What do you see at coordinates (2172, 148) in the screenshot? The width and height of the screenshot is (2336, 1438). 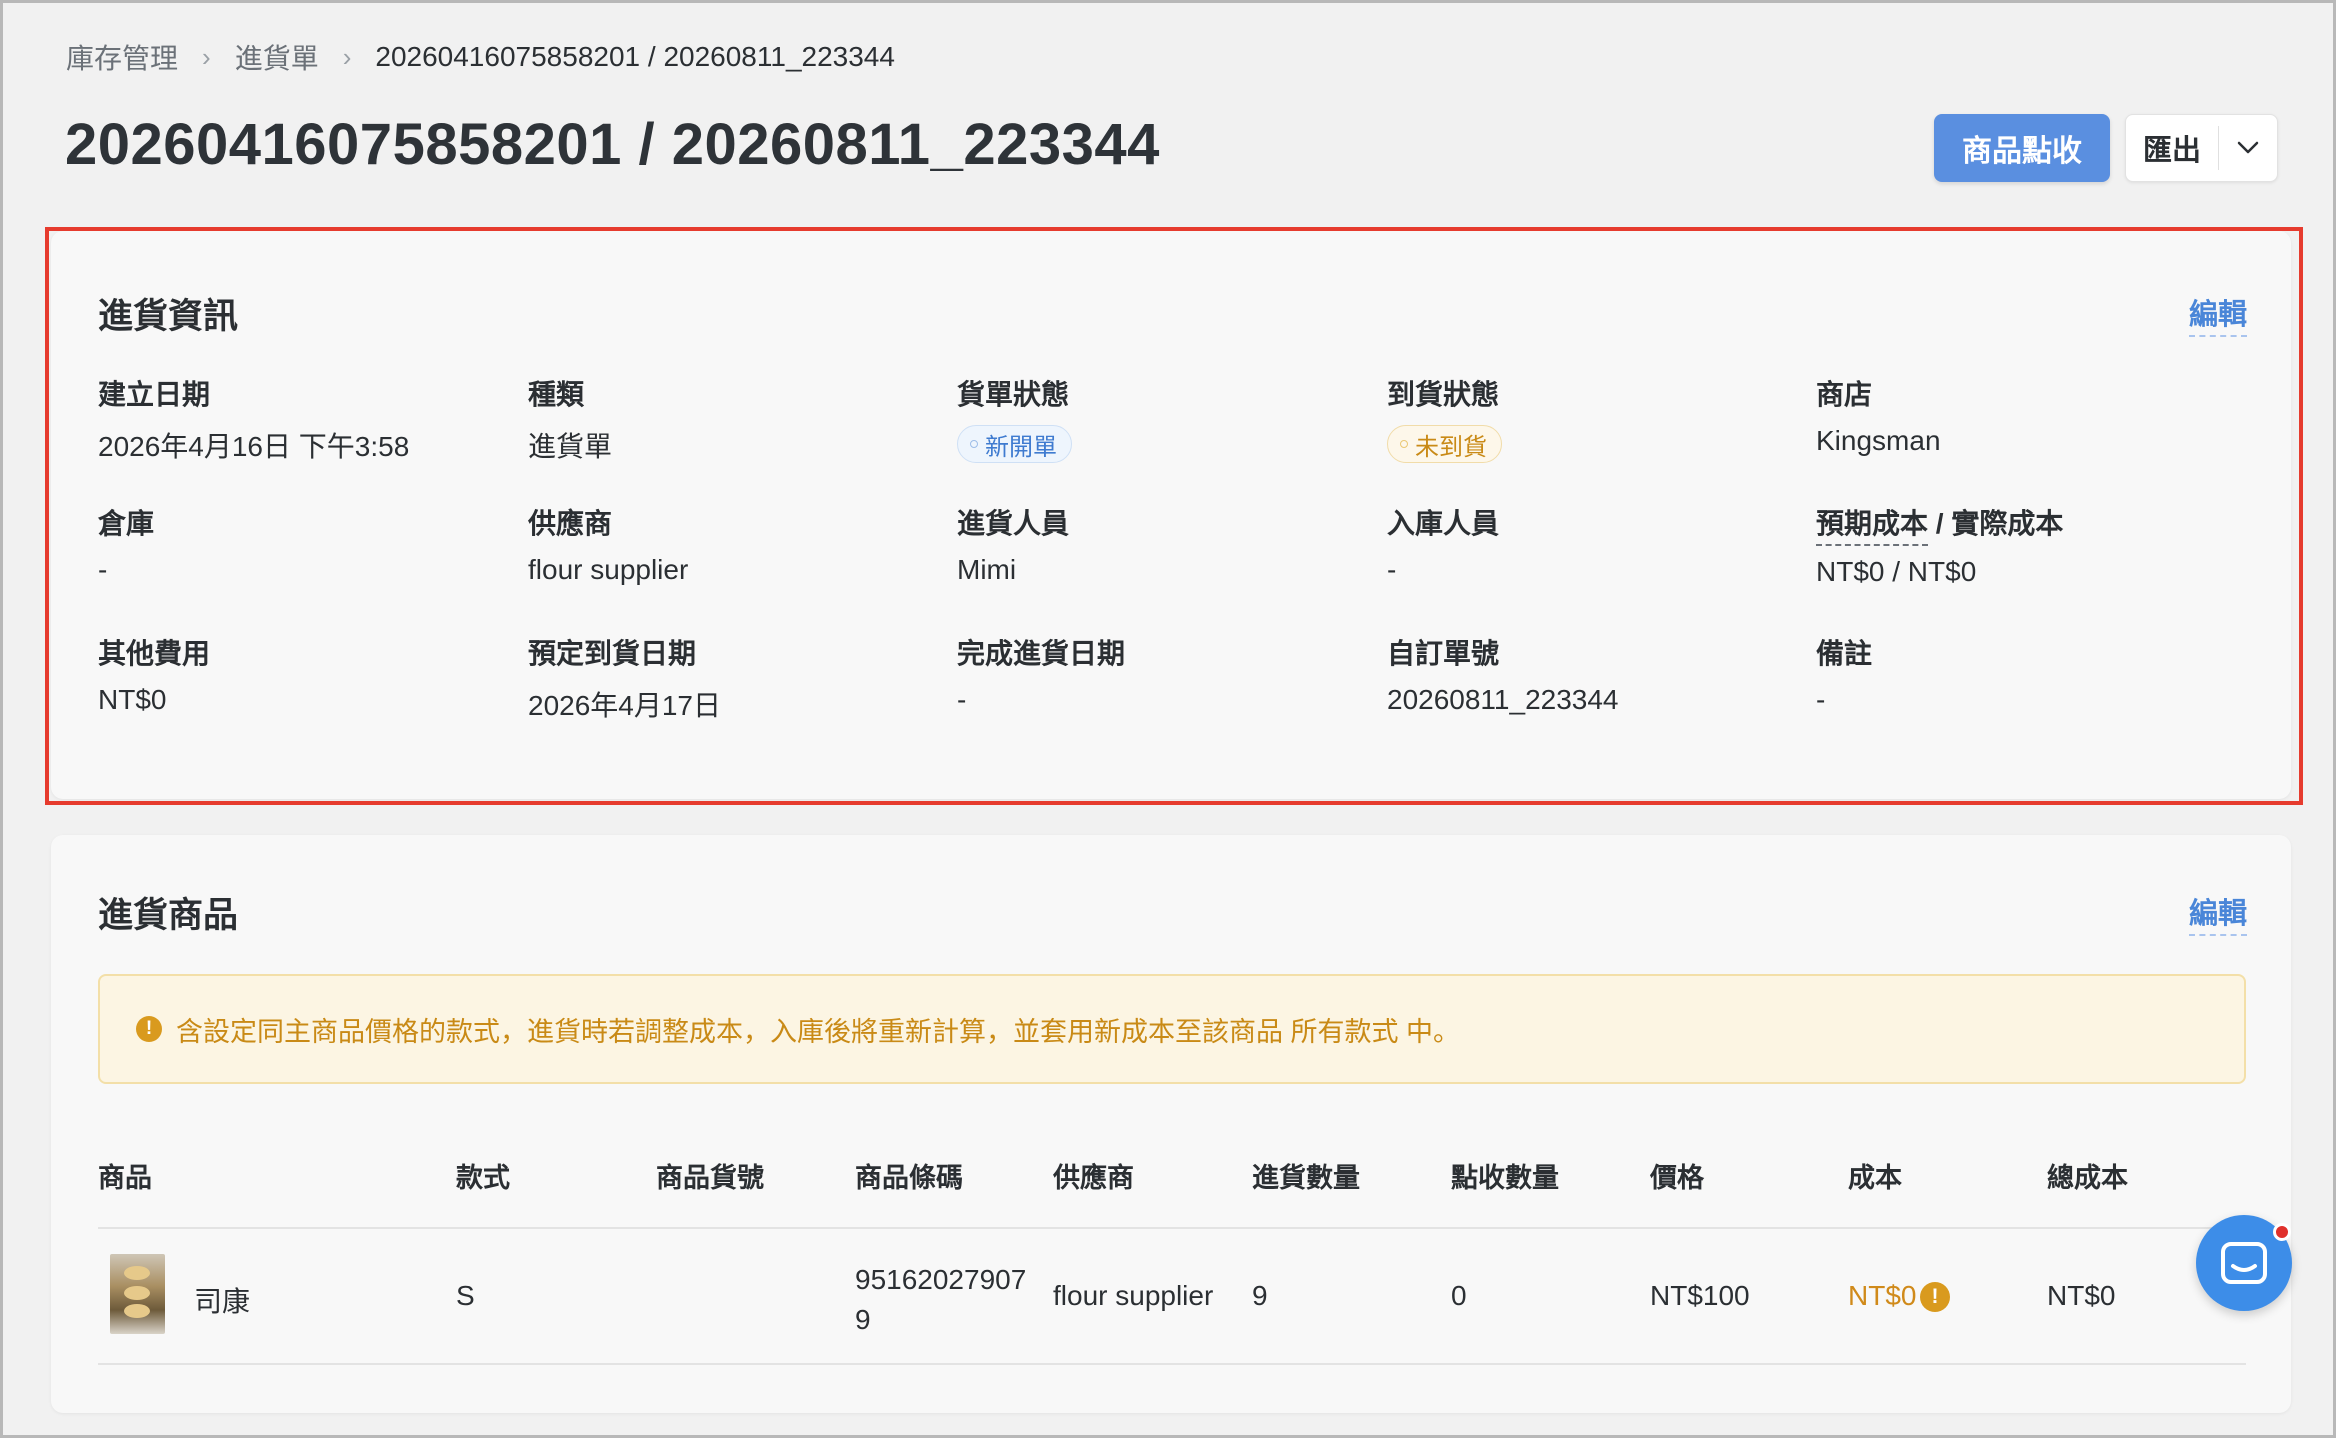 I see `export-button: 匯出` at bounding box center [2172, 148].